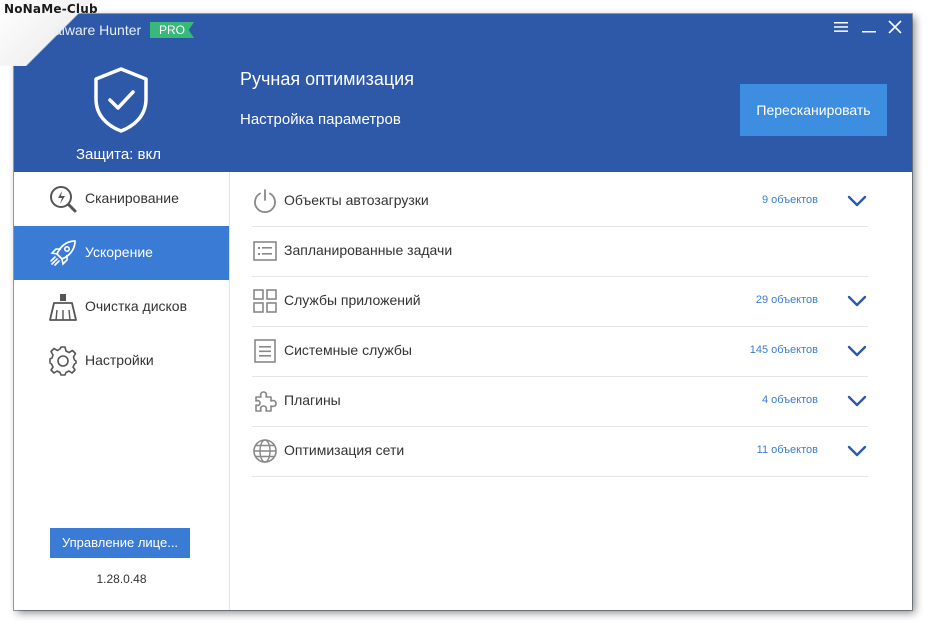 The height and width of the screenshot is (631, 930). What do you see at coordinates (119, 252) in the screenshot?
I see `sidebar-item-label: Ускорение` at bounding box center [119, 252].